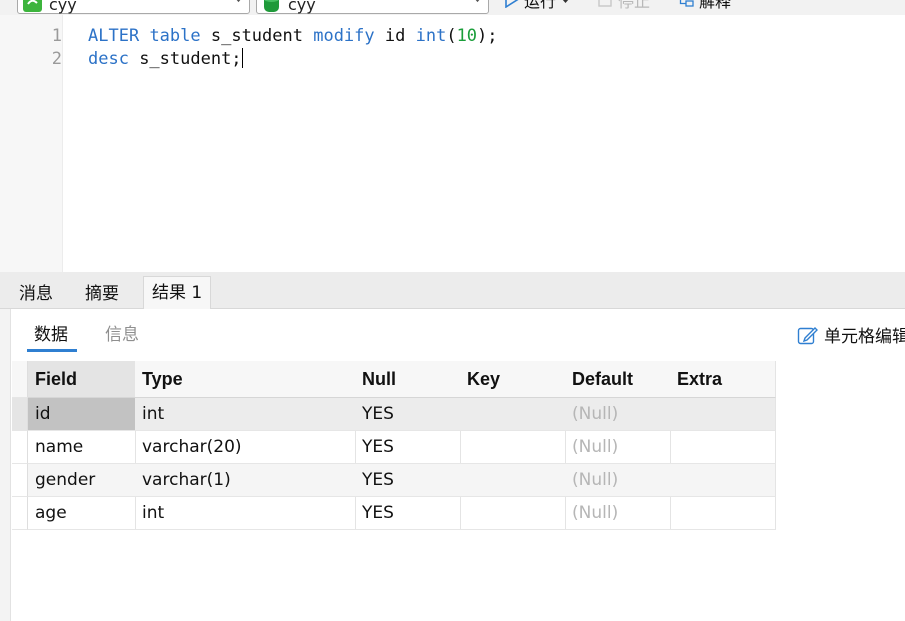  Describe the element at coordinates (271, 6) in the screenshot. I see `database-icon` at that location.